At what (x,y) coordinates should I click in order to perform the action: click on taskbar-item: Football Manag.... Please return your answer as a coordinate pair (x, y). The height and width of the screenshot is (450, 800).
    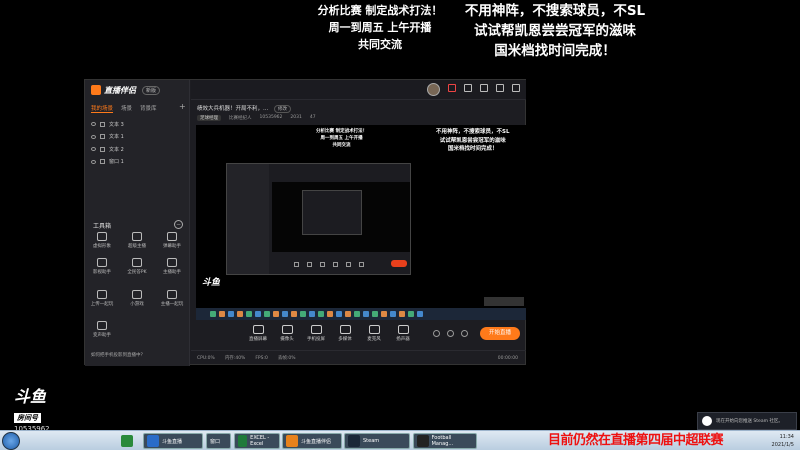
    Looking at the image, I should click on (445, 441).